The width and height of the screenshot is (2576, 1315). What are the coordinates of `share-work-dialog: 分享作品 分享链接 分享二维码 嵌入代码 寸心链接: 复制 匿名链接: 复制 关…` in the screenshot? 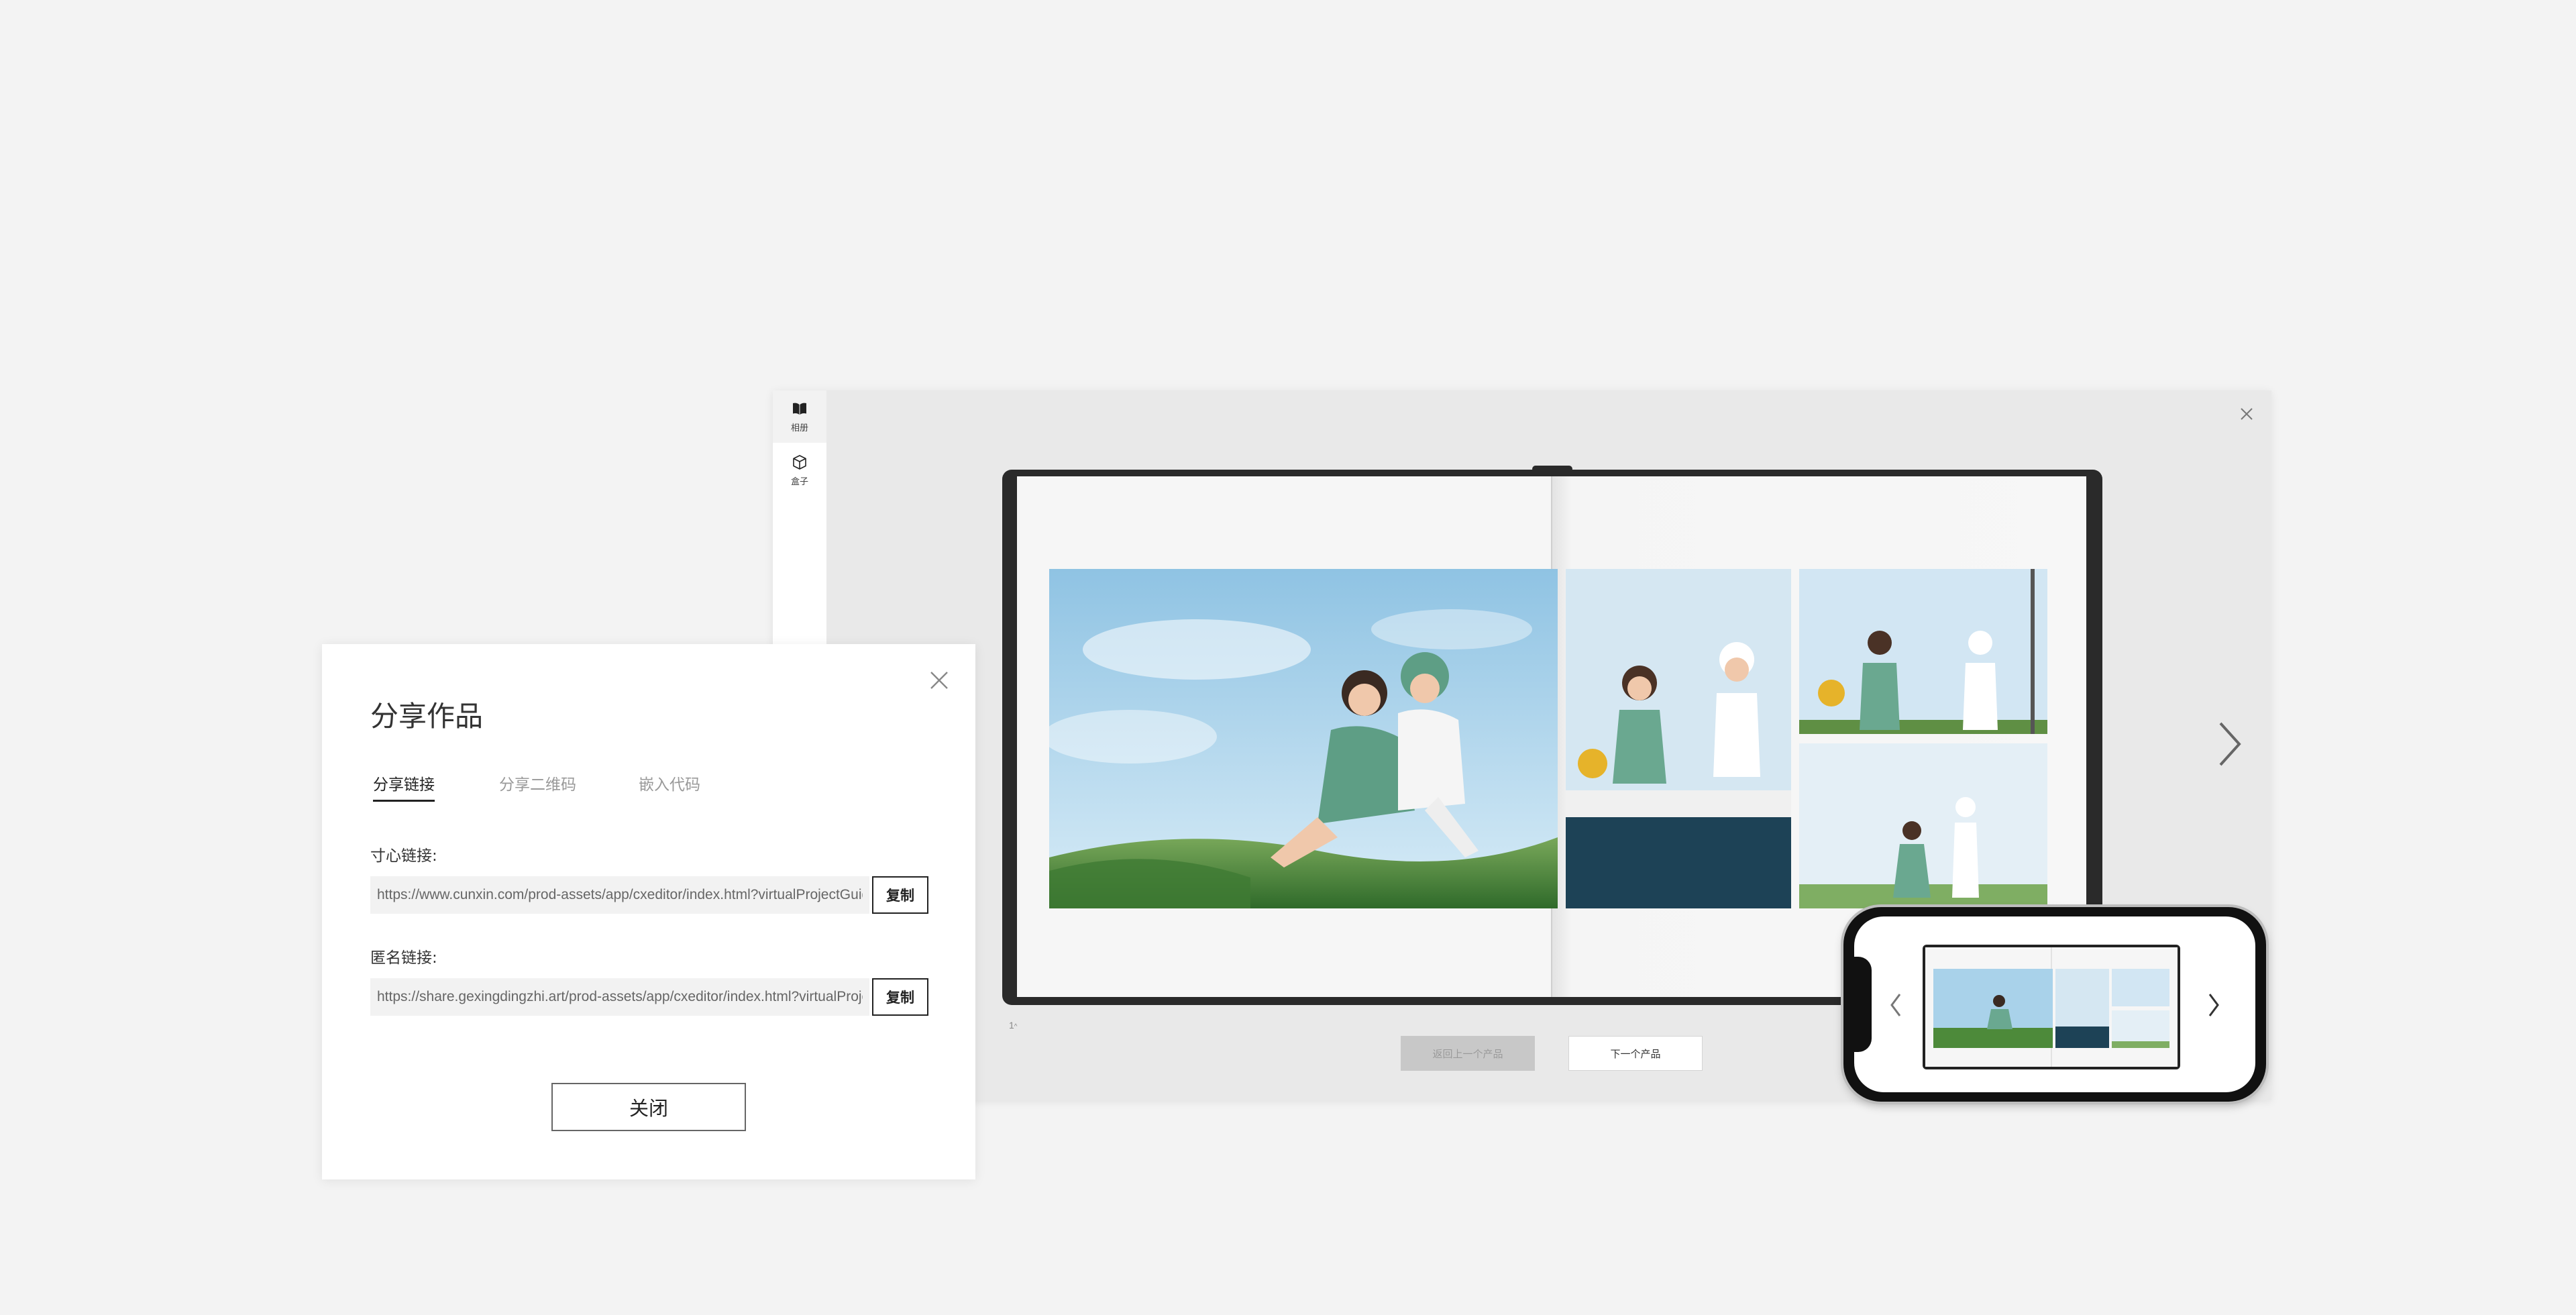 It's located at (648, 912).